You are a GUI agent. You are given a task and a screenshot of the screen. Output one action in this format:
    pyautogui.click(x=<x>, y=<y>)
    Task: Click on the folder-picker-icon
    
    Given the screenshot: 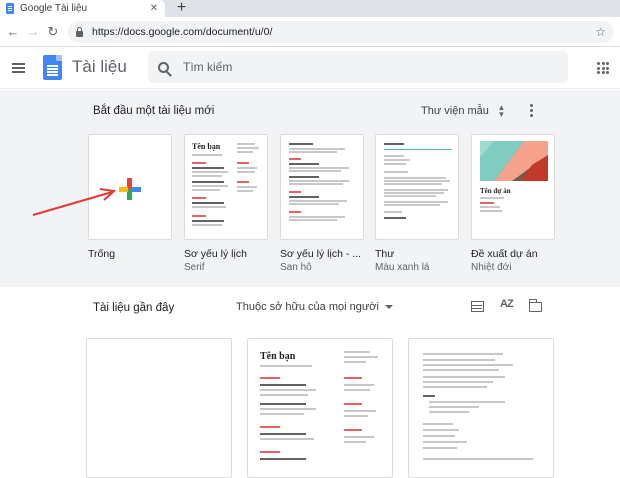 What is the action you would take?
    pyautogui.click(x=535, y=305)
    